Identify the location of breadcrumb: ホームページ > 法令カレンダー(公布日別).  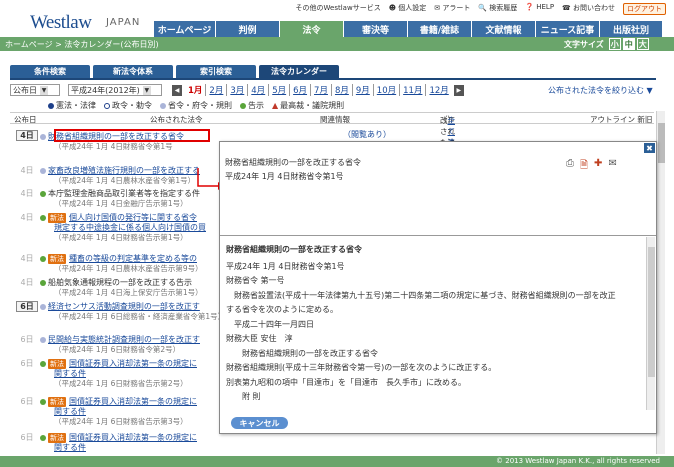
(82, 44).